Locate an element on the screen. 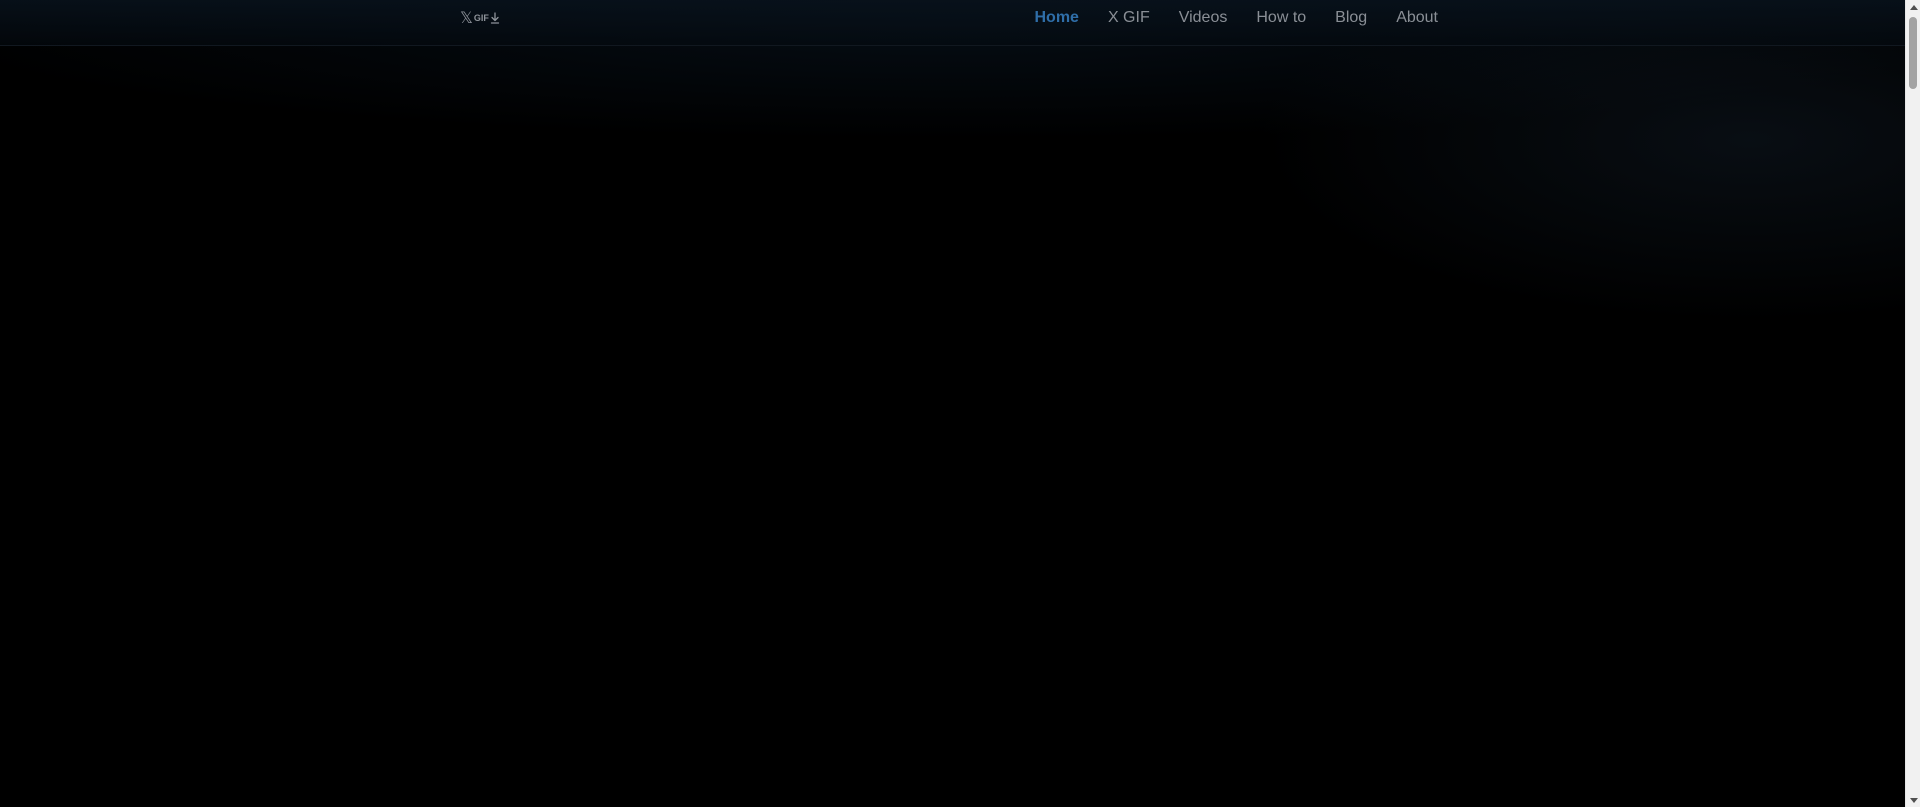  x-brand-icon: 𝕏 is located at coordinates (466, 17).